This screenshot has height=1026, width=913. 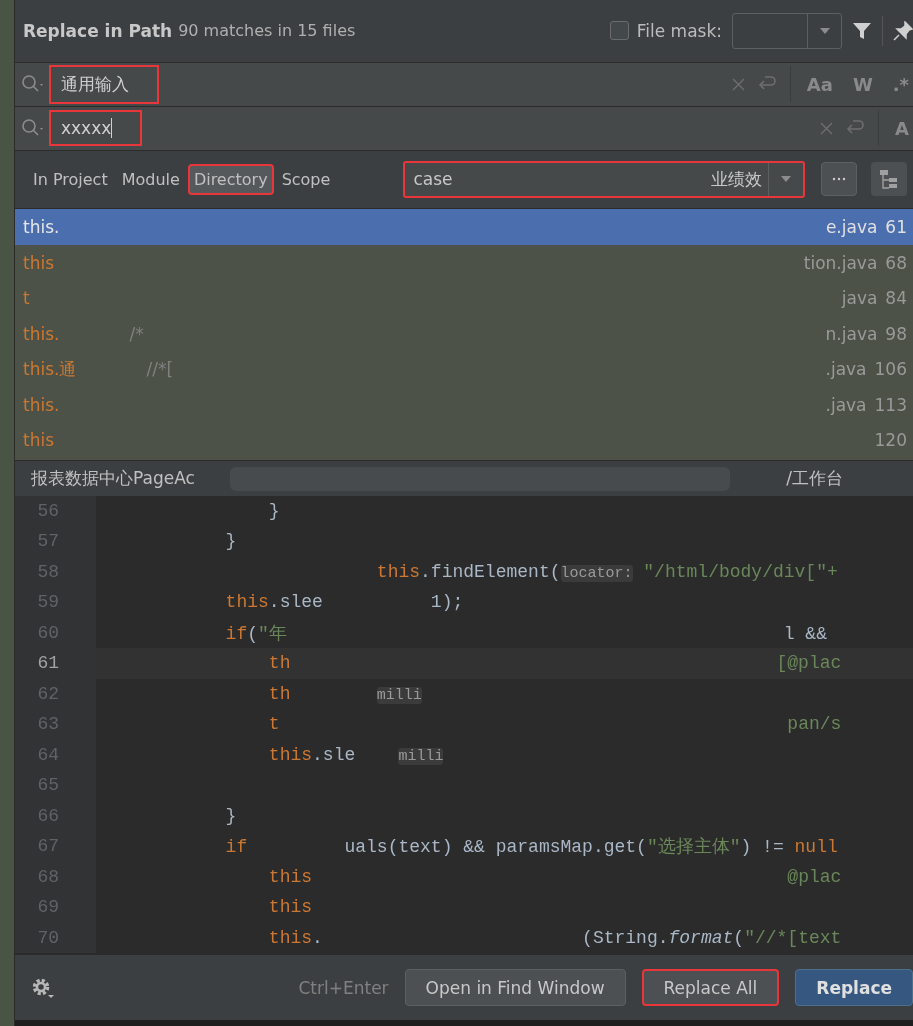 I want to click on code-line: th [@plac, so click(x=554, y=663).